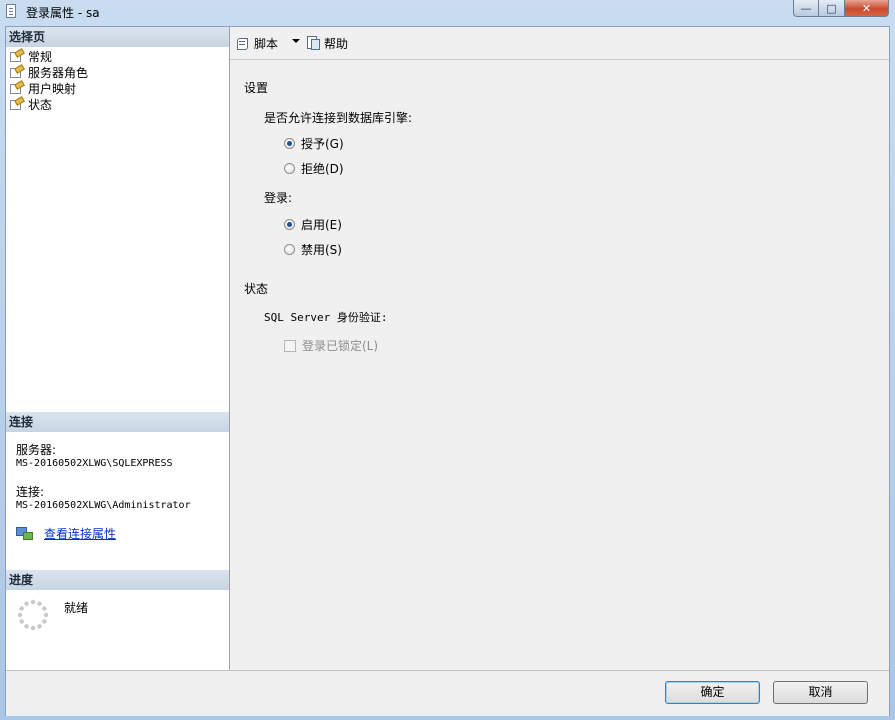 This screenshot has height=720, width=895. Describe the element at coordinates (117, 37) in the screenshot. I see `select-page-header: 选择页` at that location.